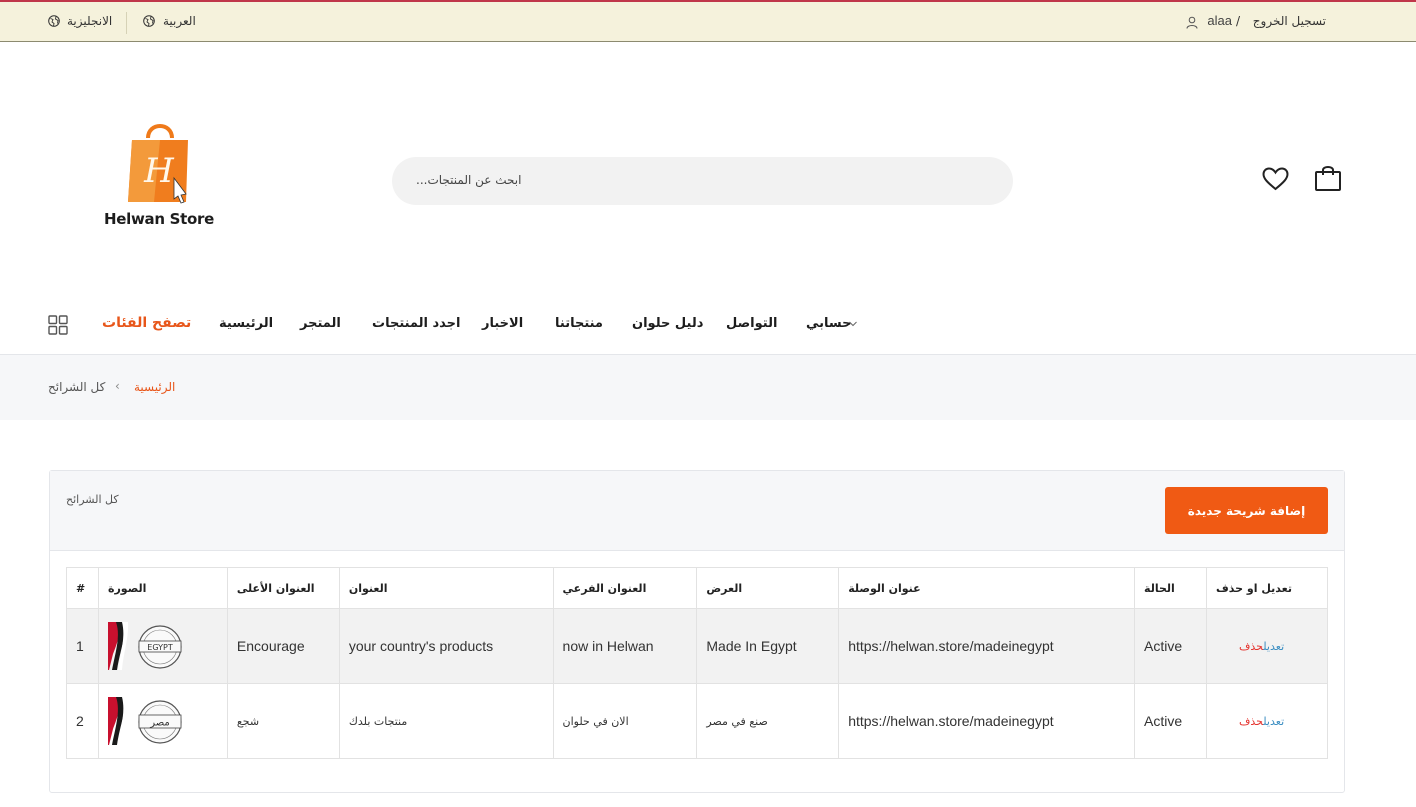 This screenshot has width=1416, height=807. Describe the element at coordinates (82, 721) in the screenshot. I see `cell-num: 2` at that location.